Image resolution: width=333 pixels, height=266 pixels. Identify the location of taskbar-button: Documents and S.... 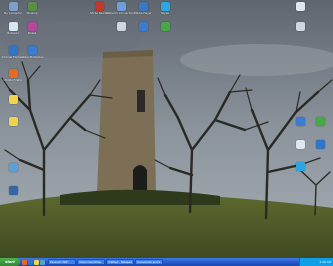
(149, 262).